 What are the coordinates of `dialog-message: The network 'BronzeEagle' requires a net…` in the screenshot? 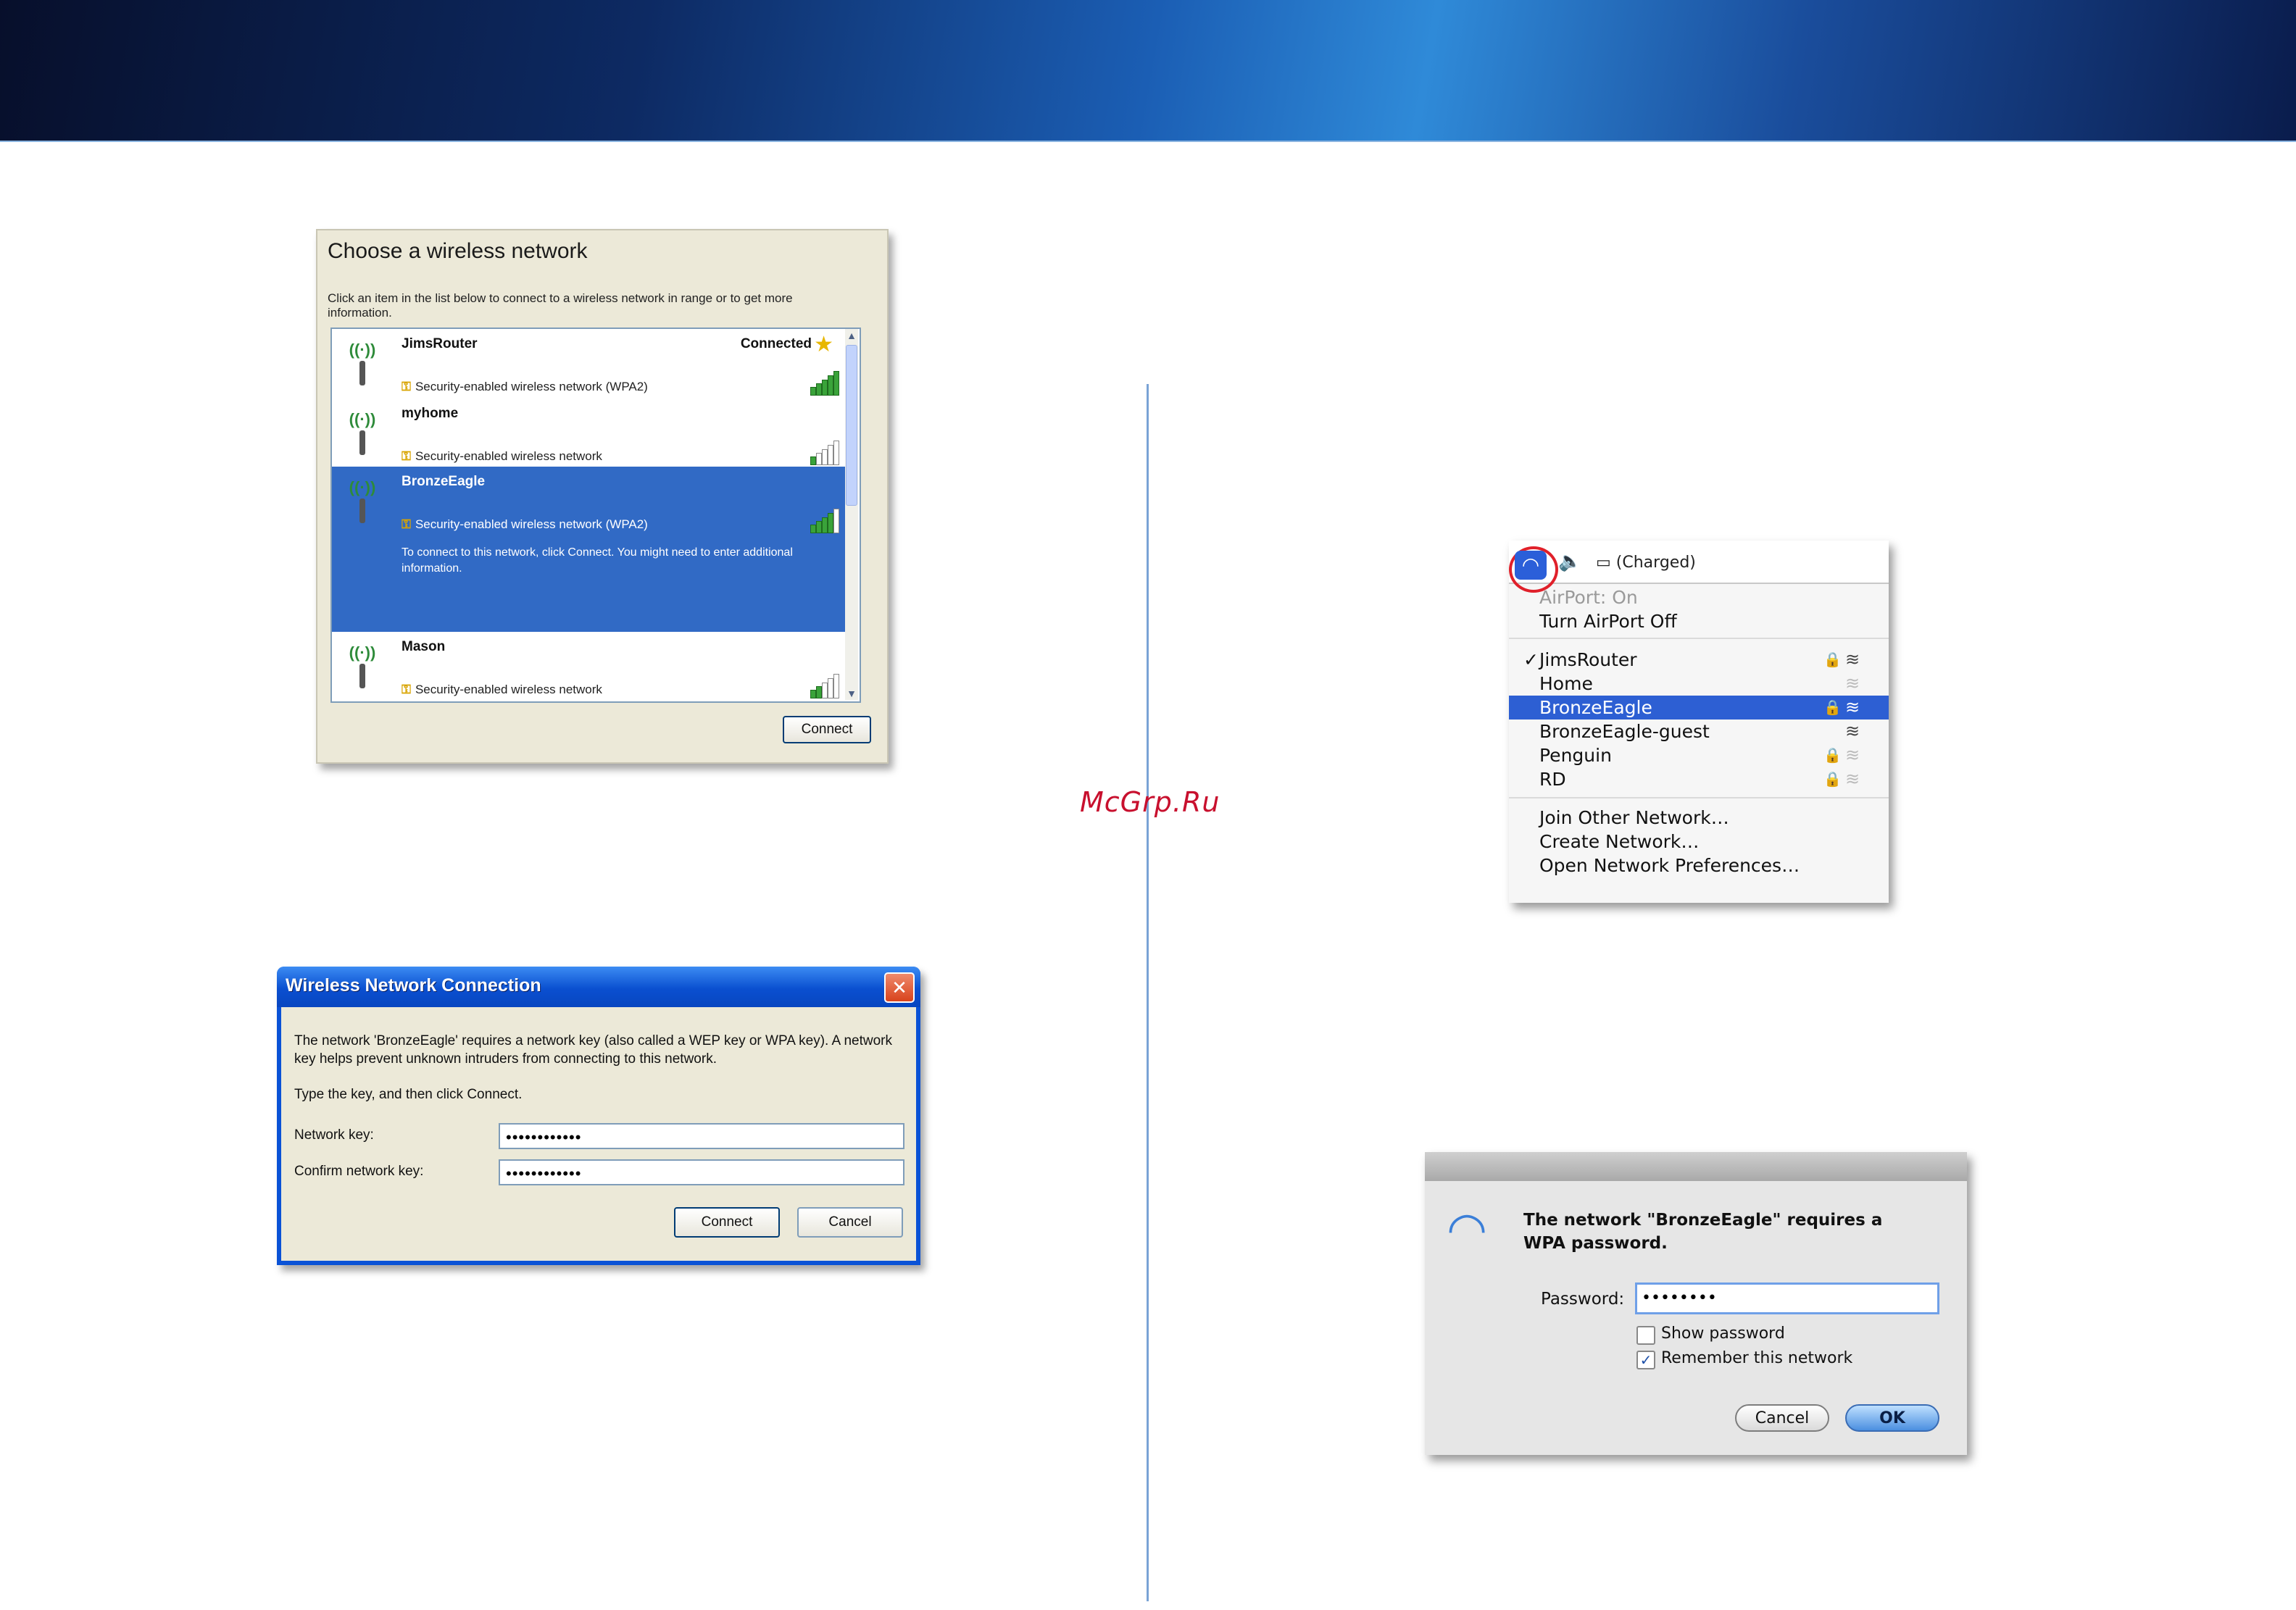 It's located at (593, 1050).